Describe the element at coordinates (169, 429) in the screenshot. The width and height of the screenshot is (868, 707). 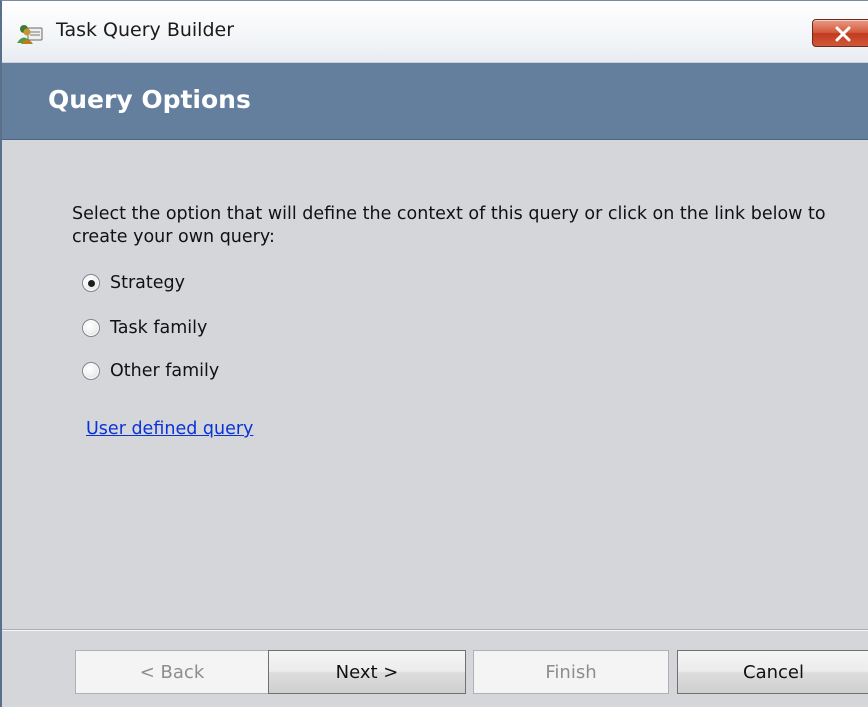
I see `user-defined-query-link: User defined query` at that location.